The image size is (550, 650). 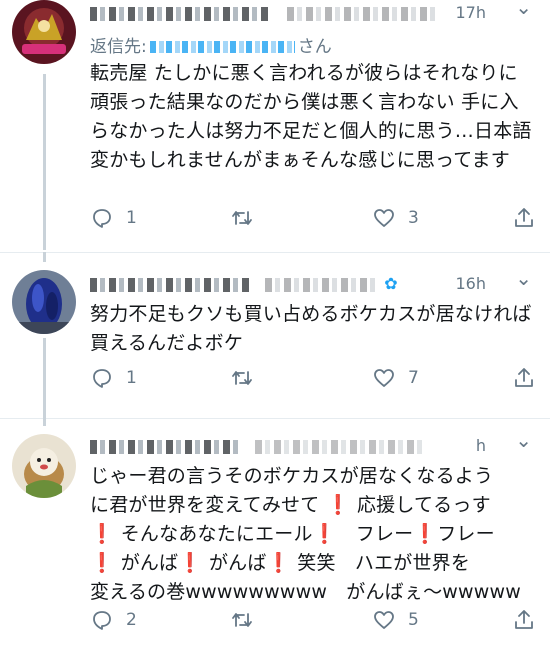 I want to click on tweet-actions: 2 5, so click(x=315, y=621).